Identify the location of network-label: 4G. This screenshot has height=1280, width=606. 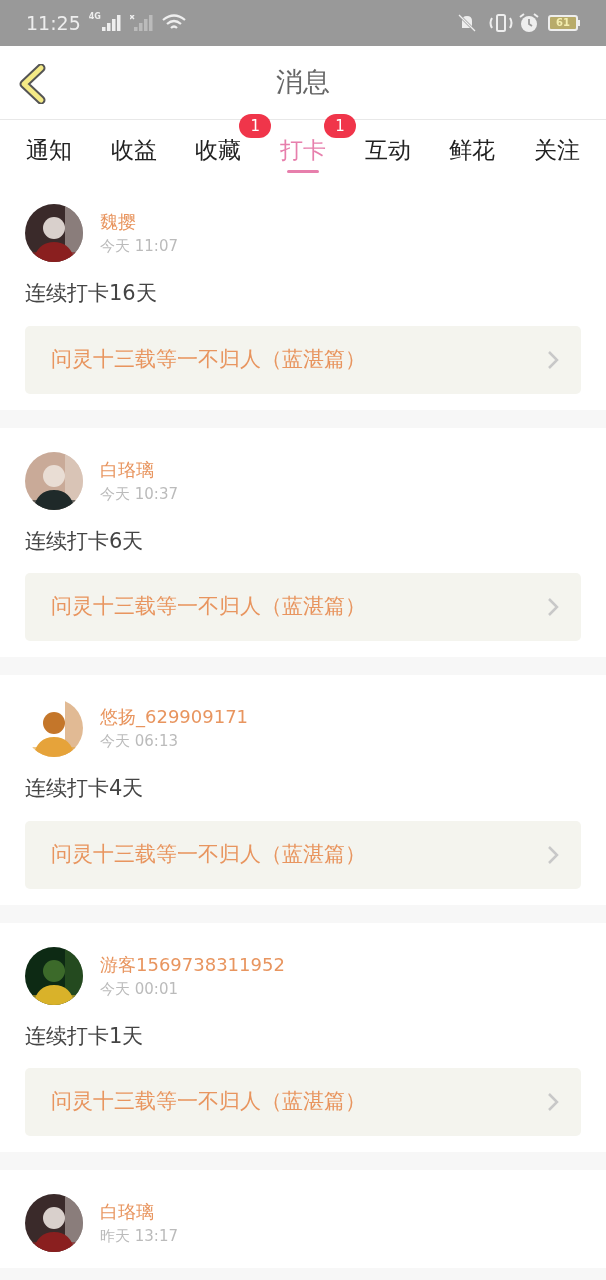
(94, 17).